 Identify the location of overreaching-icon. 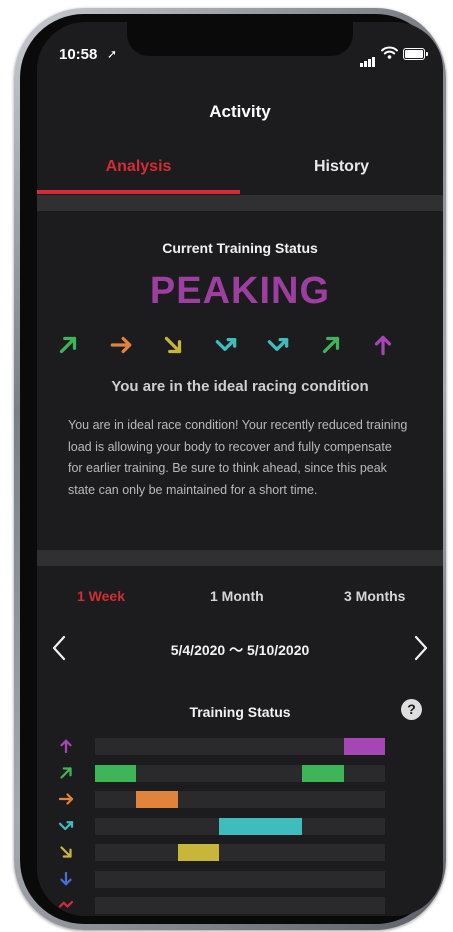
(66, 904).